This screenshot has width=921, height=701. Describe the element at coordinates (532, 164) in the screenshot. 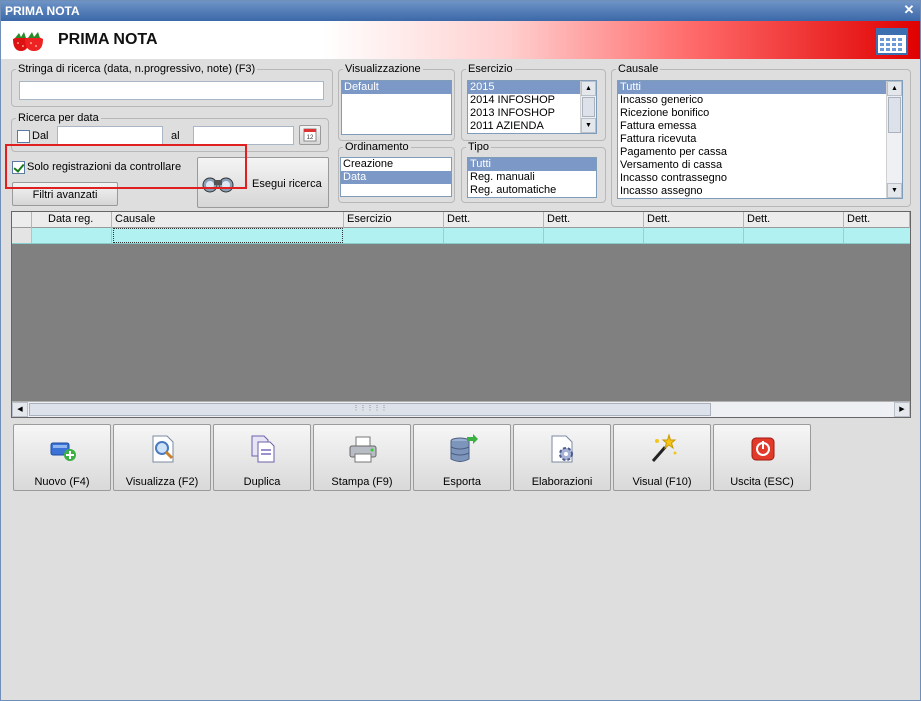

I see `type-option: Tutti` at that location.